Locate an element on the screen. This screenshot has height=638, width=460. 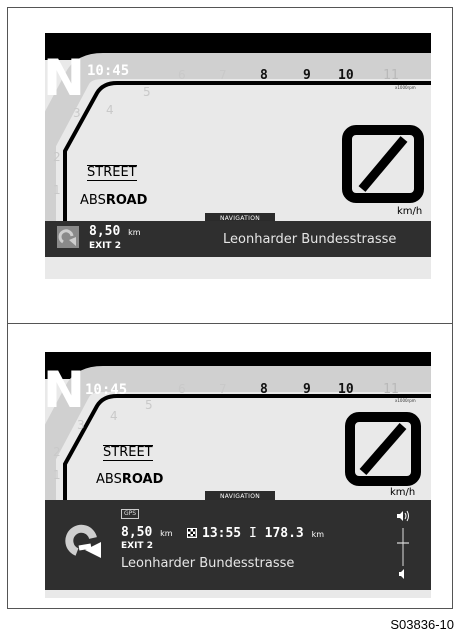
figure-divider is located at coordinates (230, 323).